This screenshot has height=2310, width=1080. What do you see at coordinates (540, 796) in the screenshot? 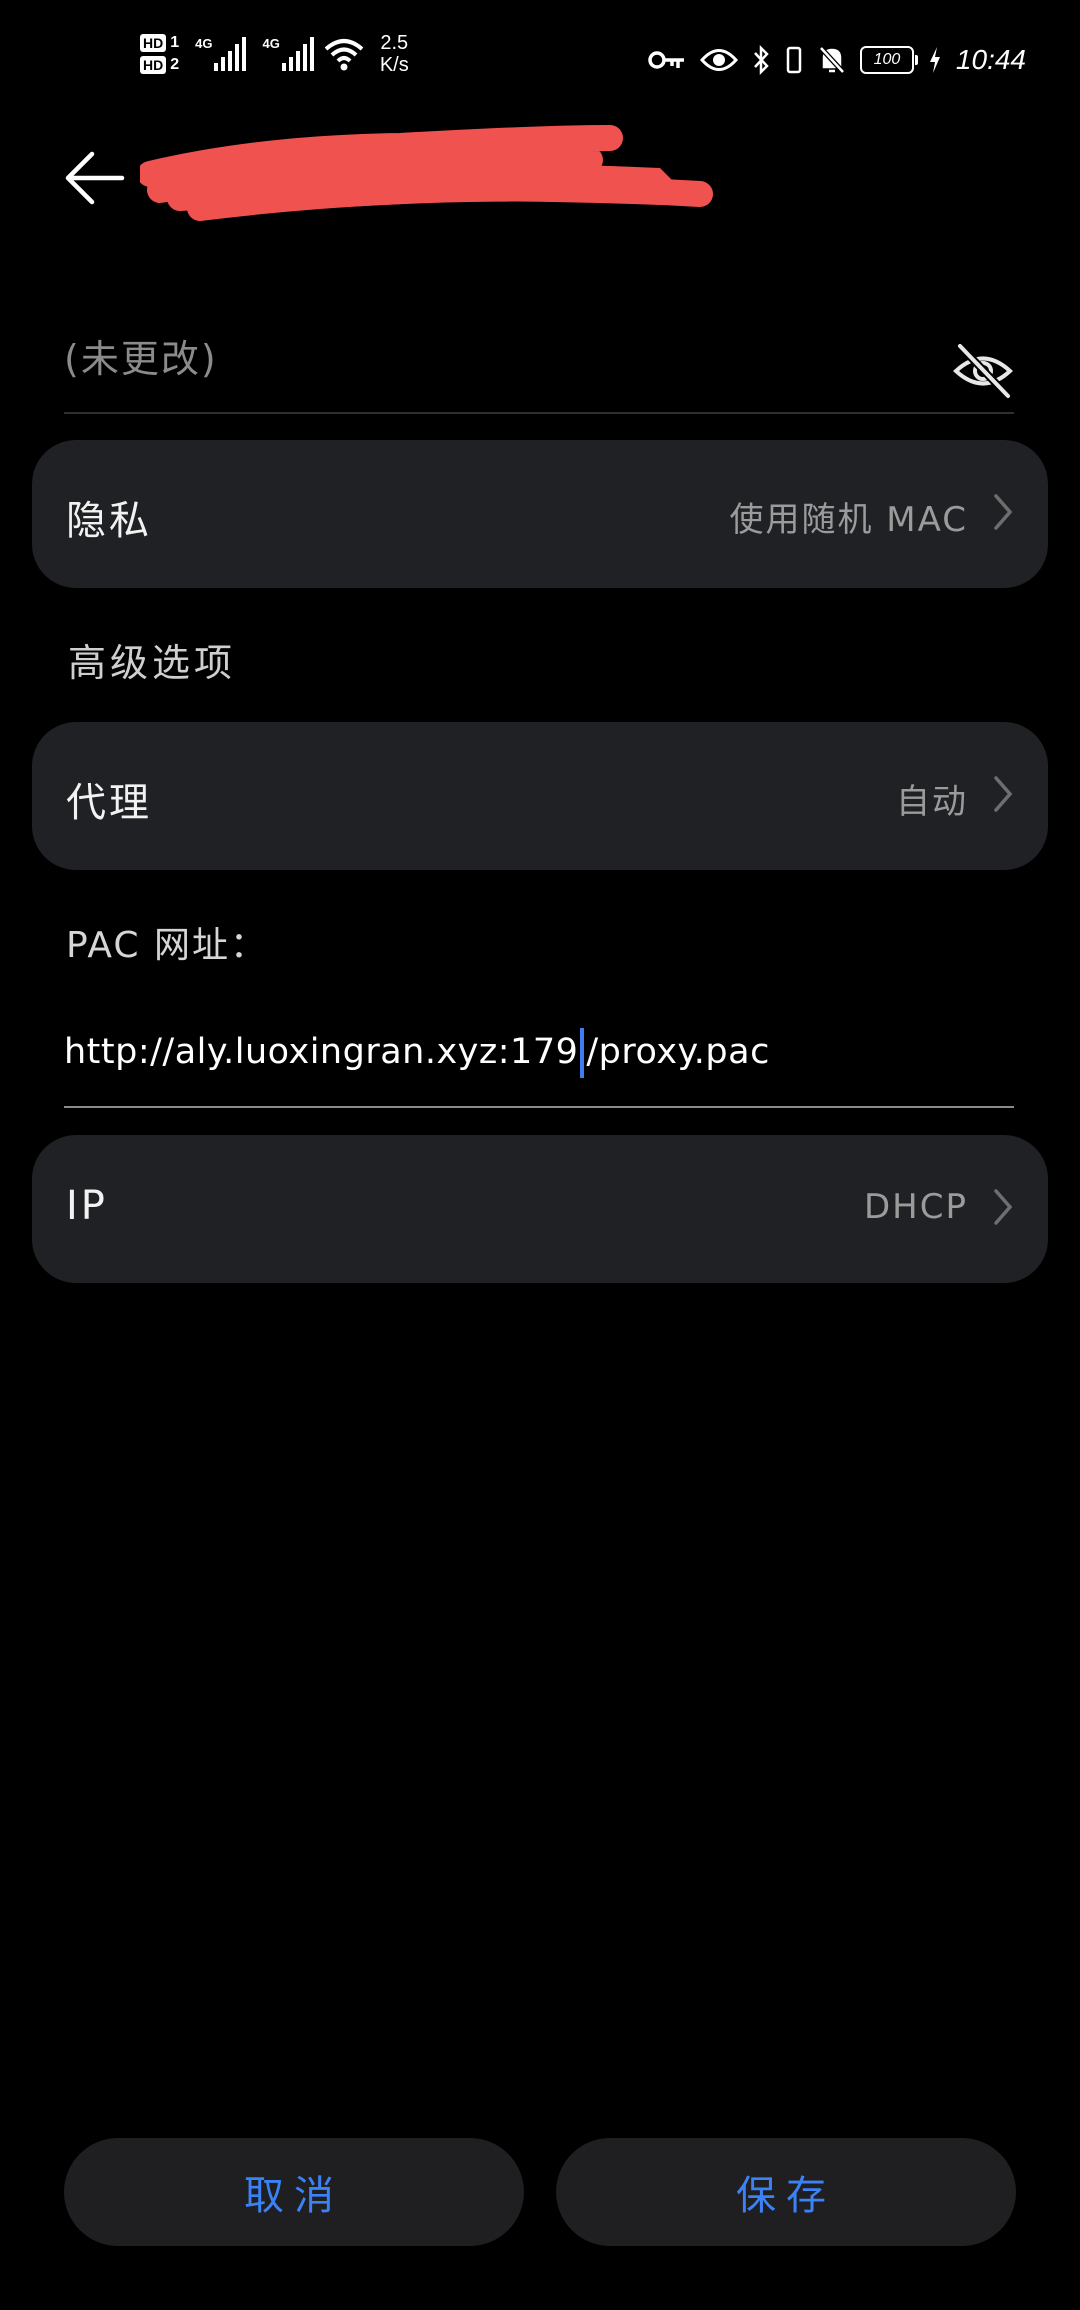
I see `proxy-row: 代理 自动` at bounding box center [540, 796].